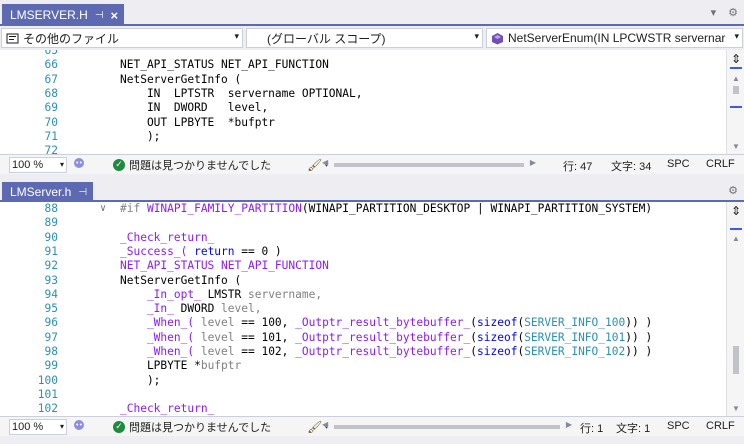 The image size is (744, 444). What do you see at coordinates (360, 94) in the screenshot?
I see `code-line: 68 IN LPTSTR servername OPTIONAL,` at bounding box center [360, 94].